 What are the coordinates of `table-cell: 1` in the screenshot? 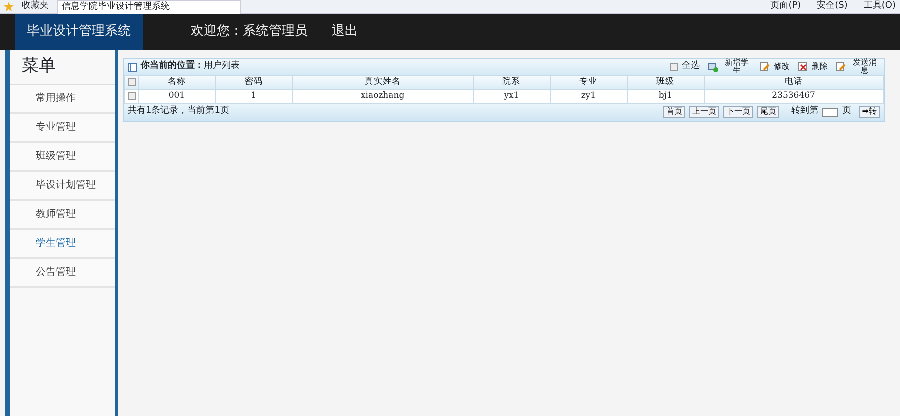 It's located at (253, 96).